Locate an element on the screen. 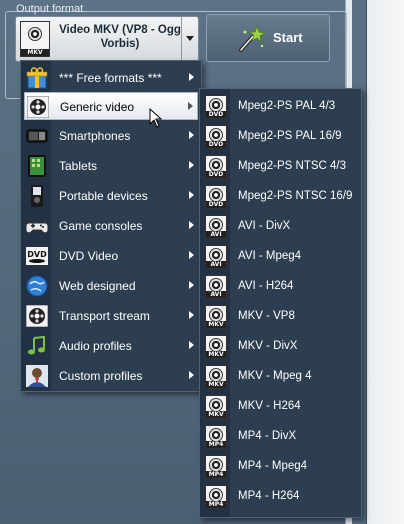 The height and width of the screenshot is (524, 404). submenu-item: DVD Mpeg2-PS NTSC 4/3 is located at coordinates (281, 167).